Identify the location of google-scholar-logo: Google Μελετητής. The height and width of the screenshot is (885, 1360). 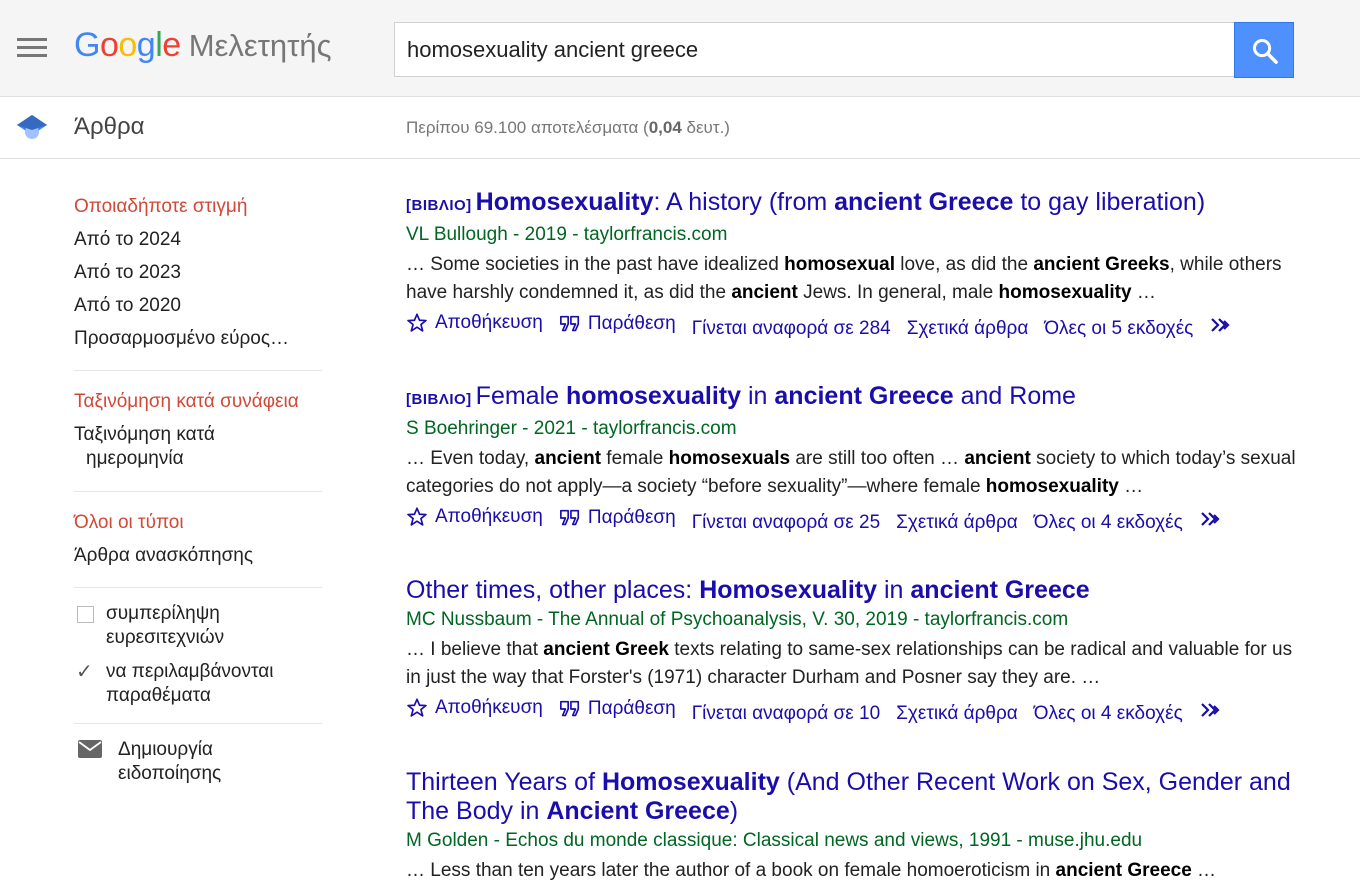
(203, 45).